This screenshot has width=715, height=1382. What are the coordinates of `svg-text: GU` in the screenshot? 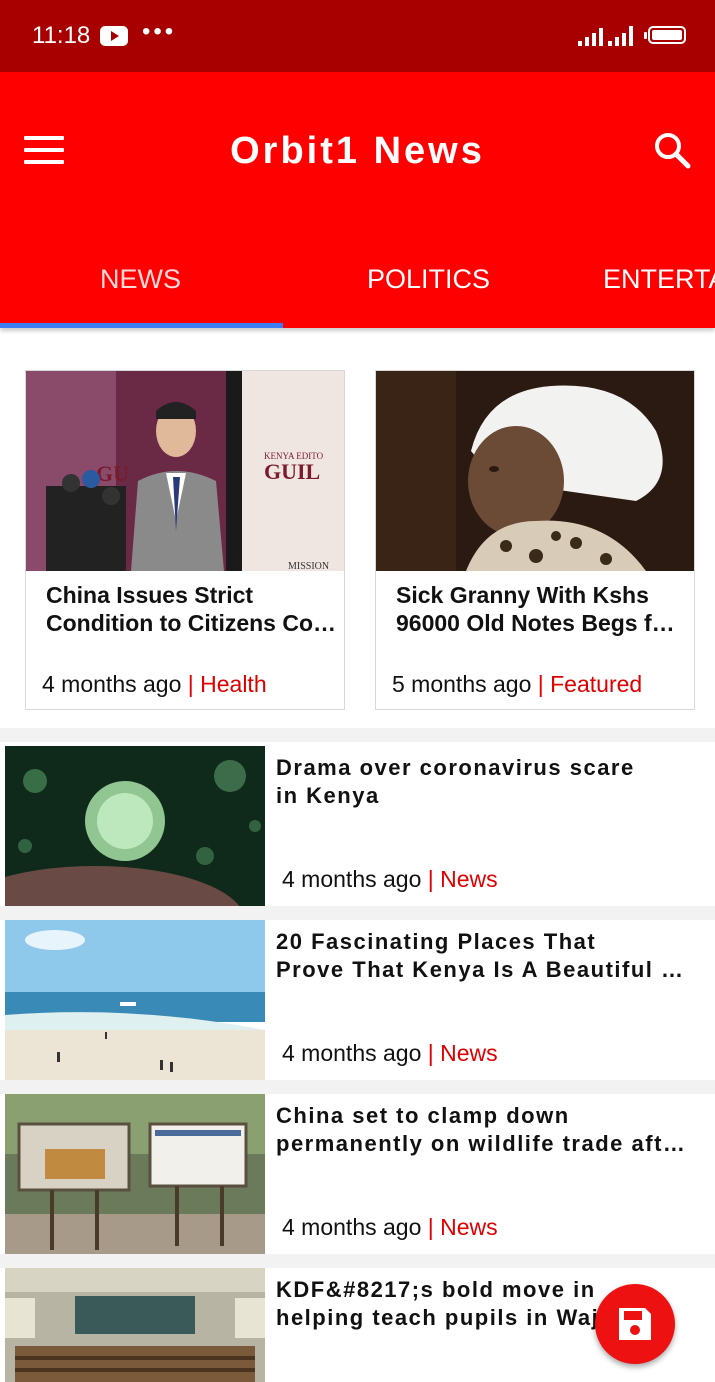 It's located at (112, 473).